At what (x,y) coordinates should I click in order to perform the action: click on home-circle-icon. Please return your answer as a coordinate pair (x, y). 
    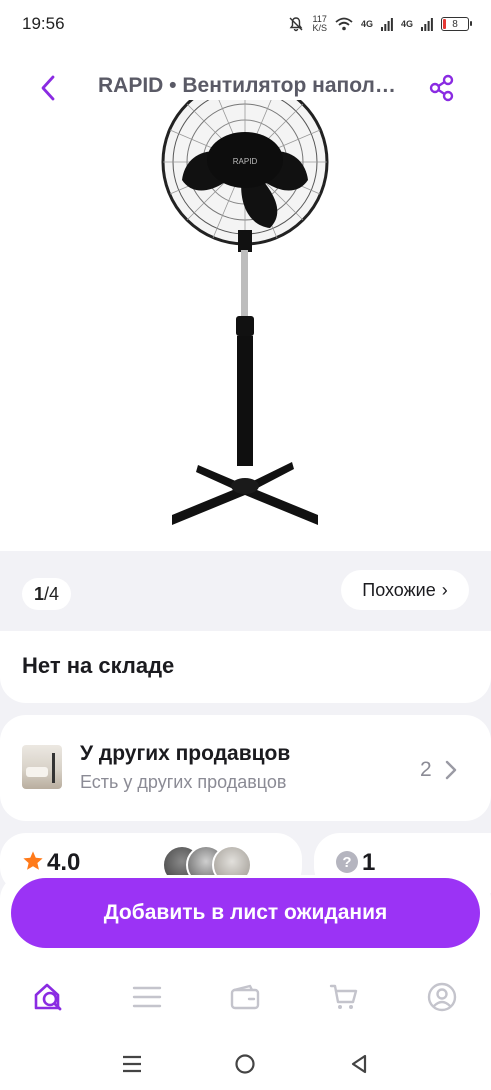
    Looking at the image, I should click on (245, 1063).